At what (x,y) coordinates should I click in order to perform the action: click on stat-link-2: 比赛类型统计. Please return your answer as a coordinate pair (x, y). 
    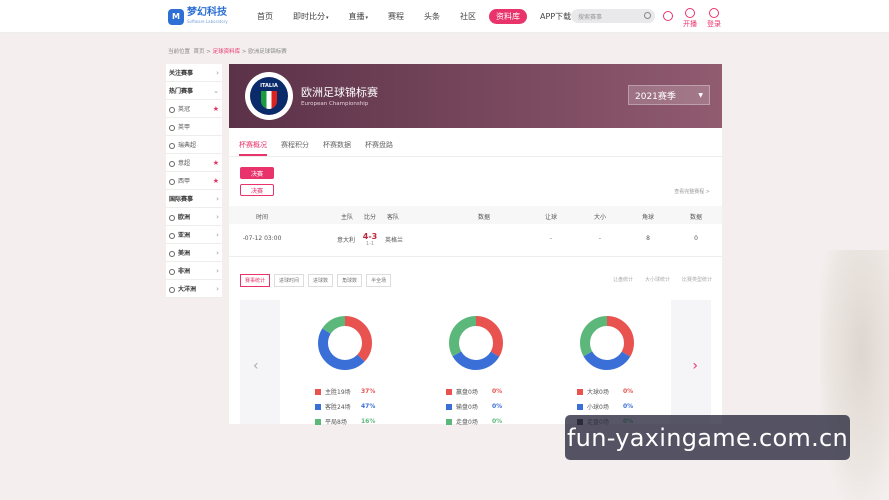
    Looking at the image, I should click on (697, 279).